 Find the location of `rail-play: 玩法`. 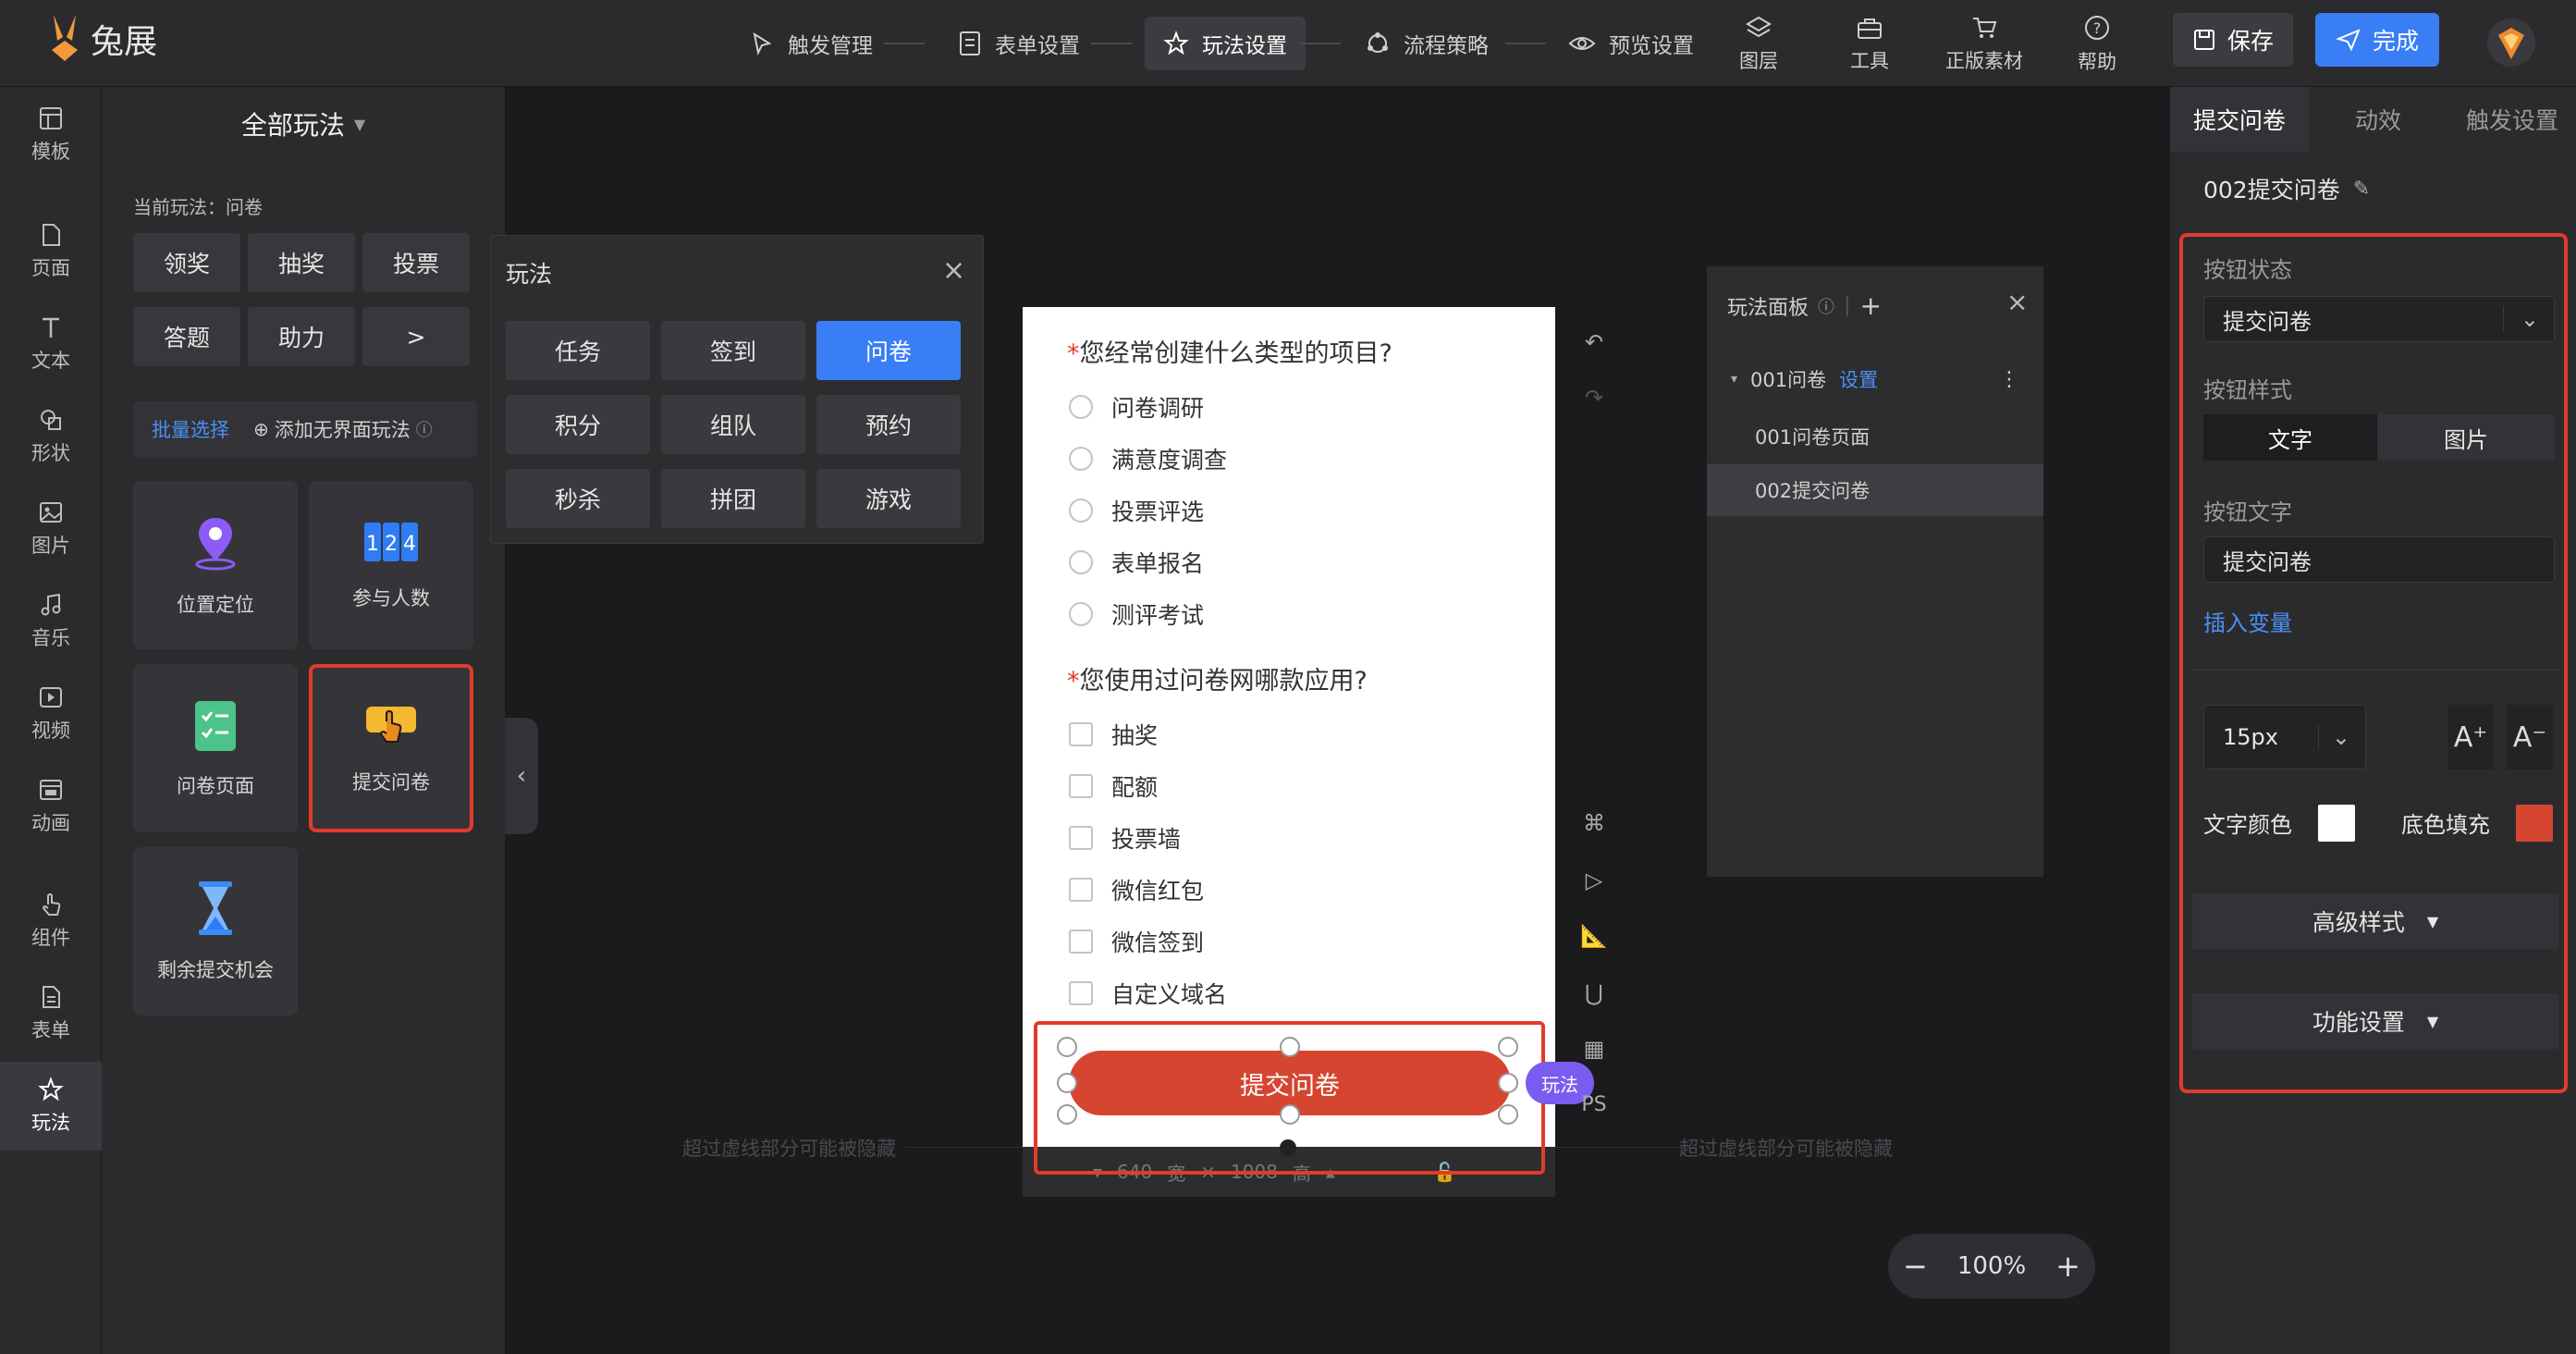

rail-play: 玩法 is located at coordinates (51, 1106).